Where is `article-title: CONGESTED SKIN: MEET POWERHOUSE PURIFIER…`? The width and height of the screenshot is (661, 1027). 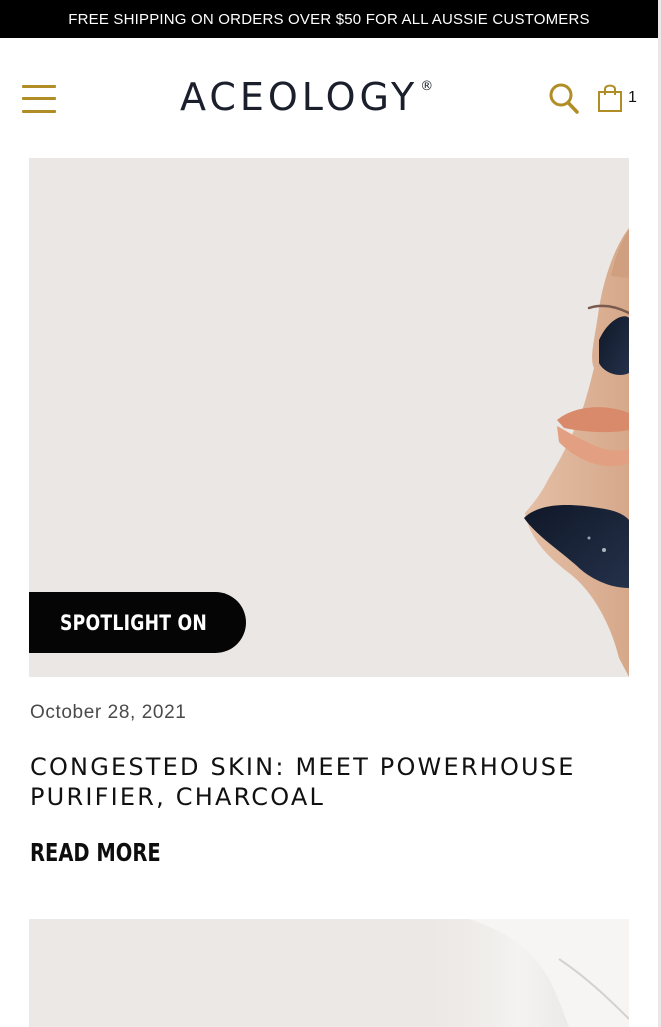
article-title: CONGESTED SKIN: MEET POWERHOUSE PURIFIER… is located at coordinates (335, 782).